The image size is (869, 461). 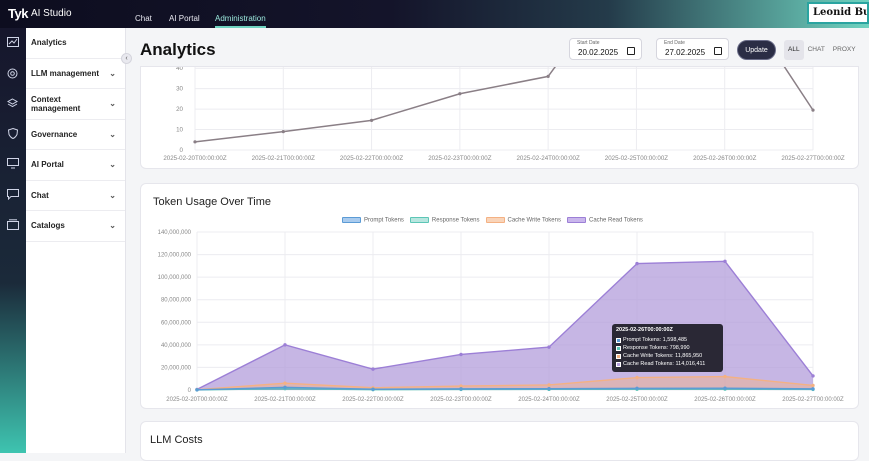 What do you see at coordinates (12, 73) in the screenshot?
I see `settings-icon` at bounding box center [12, 73].